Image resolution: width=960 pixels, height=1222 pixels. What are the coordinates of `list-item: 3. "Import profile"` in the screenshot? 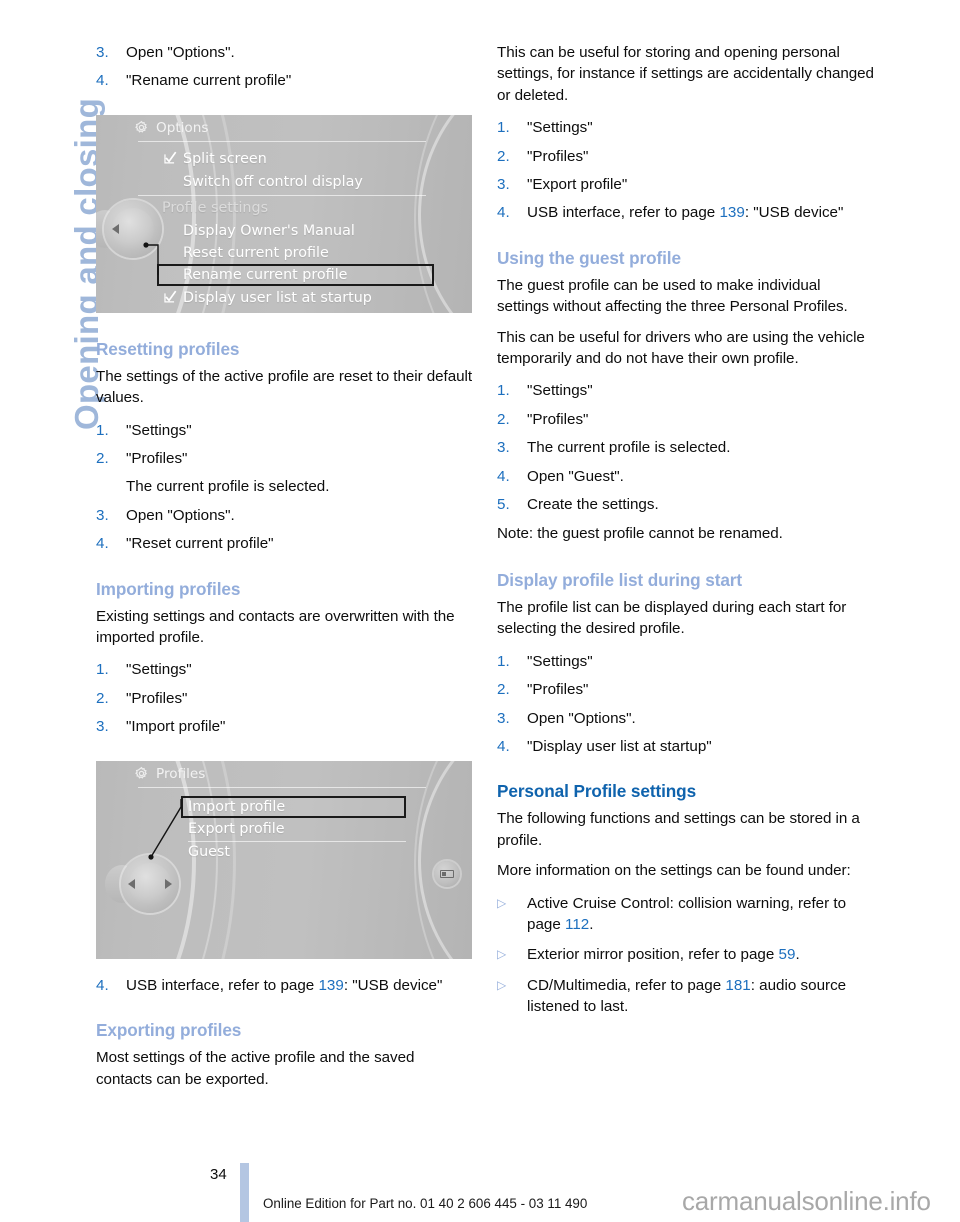 It's located at (285, 726).